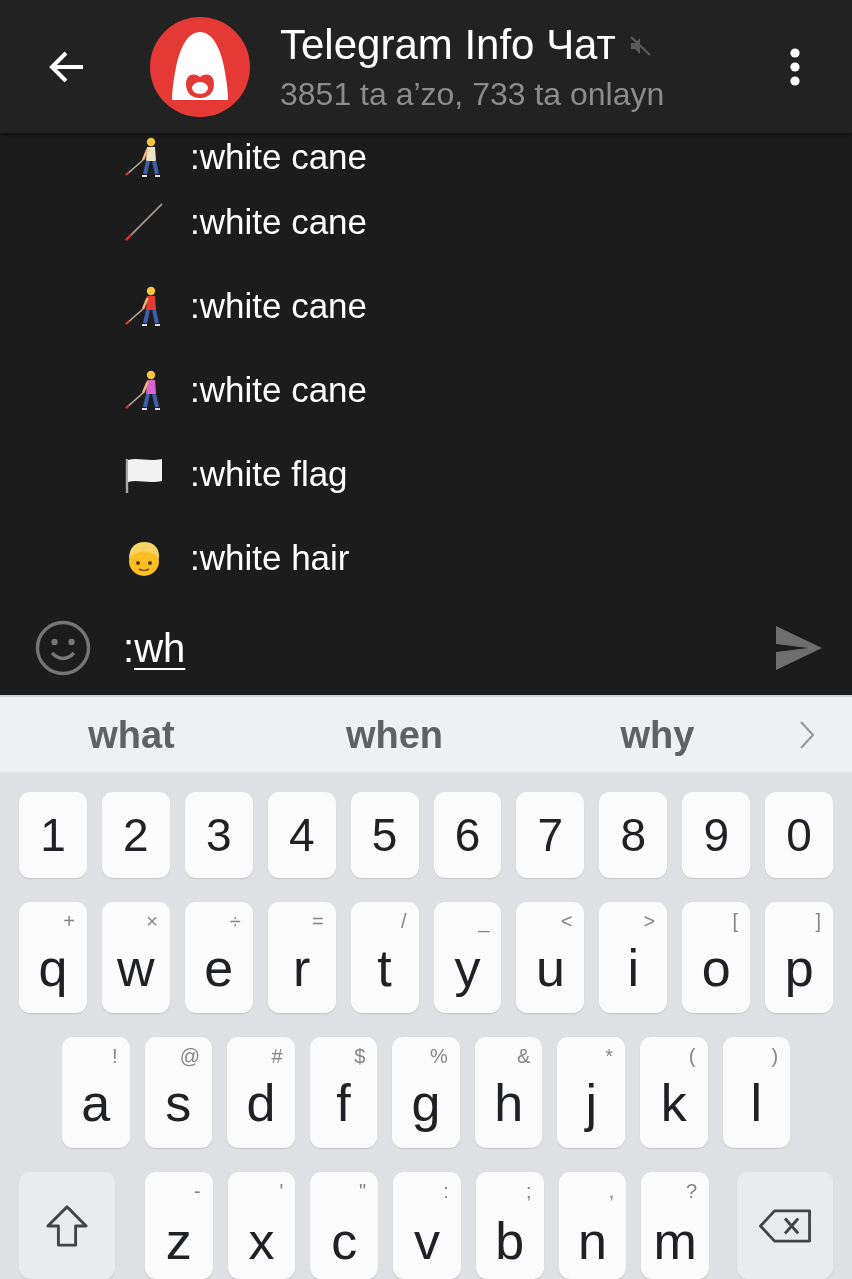 This screenshot has height=1279, width=852. I want to click on shift-icon, so click(67, 1225).